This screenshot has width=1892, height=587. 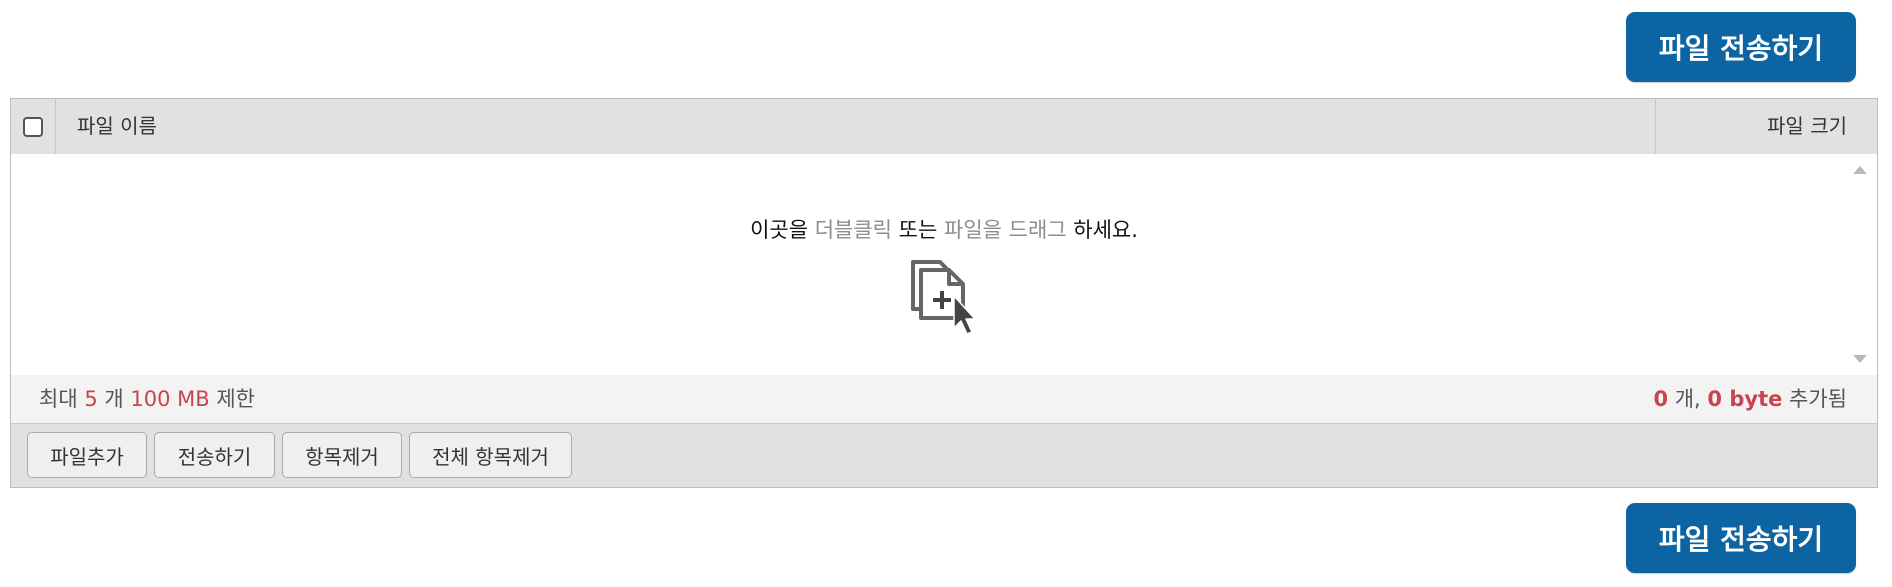 I want to click on select-all-cell, so click(x=33, y=126).